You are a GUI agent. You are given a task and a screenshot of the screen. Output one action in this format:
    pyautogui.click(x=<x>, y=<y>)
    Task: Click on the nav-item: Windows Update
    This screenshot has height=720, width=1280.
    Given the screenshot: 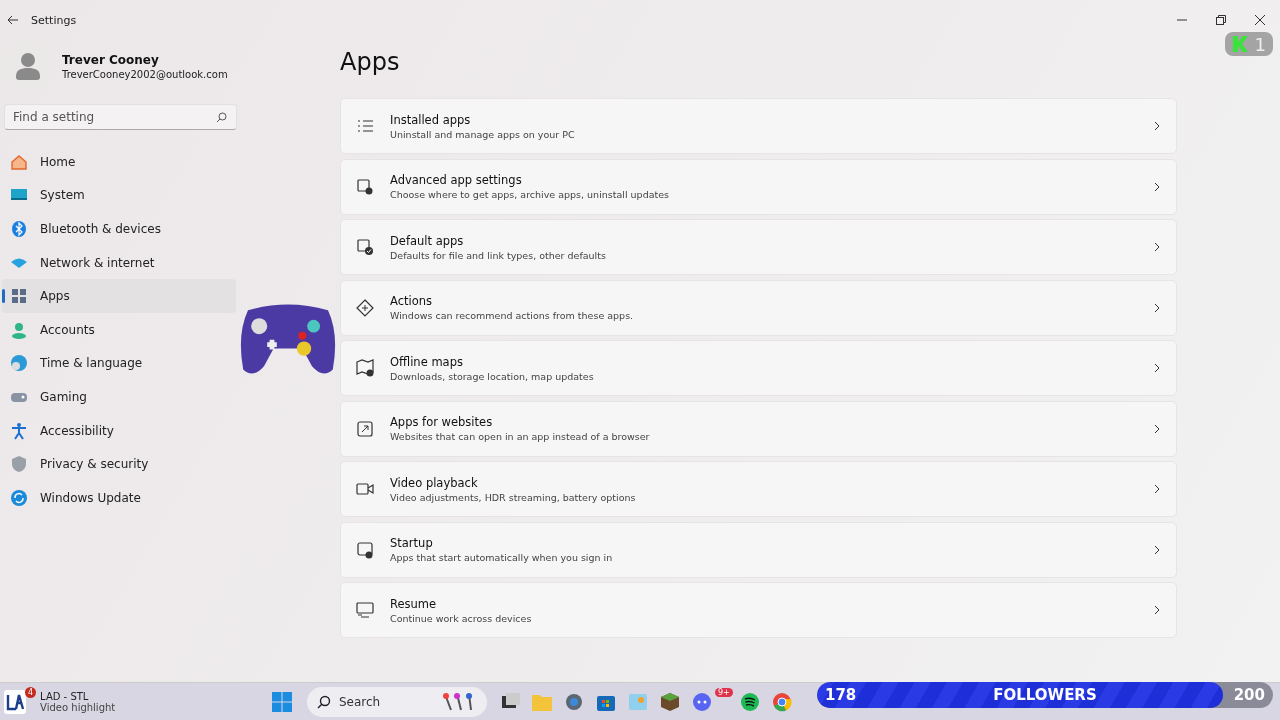 What is the action you would take?
    pyautogui.click(x=119, y=497)
    